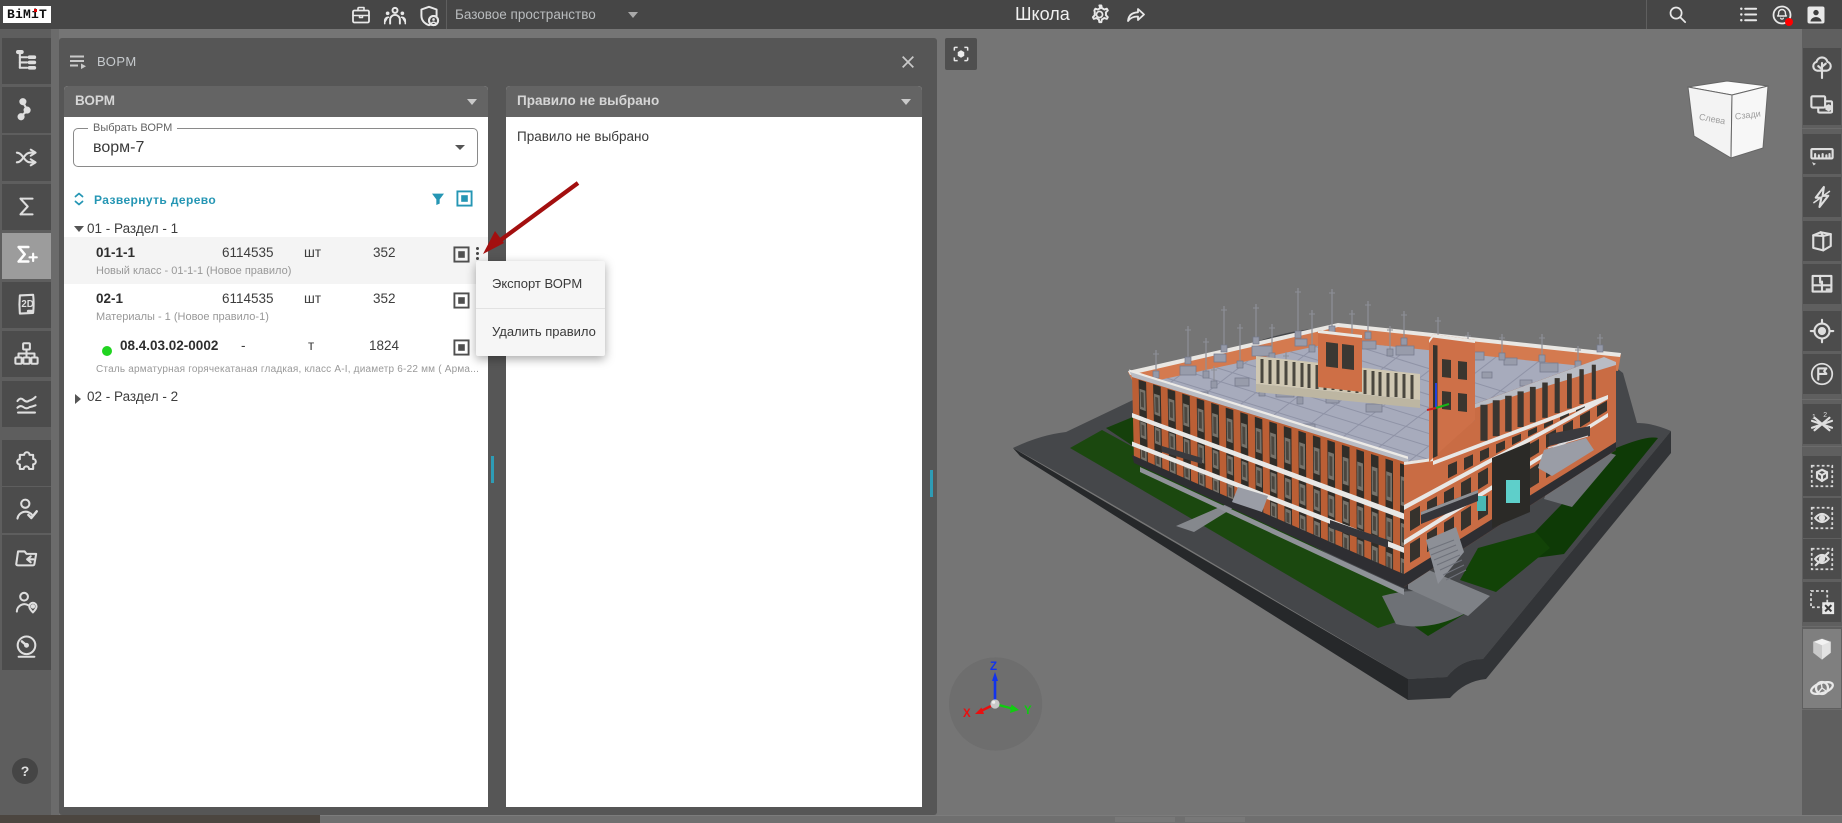 This screenshot has height=823, width=1842. Describe the element at coordinates (1825, 415) in the screenshot. I see `svg-text: 2` at that location.